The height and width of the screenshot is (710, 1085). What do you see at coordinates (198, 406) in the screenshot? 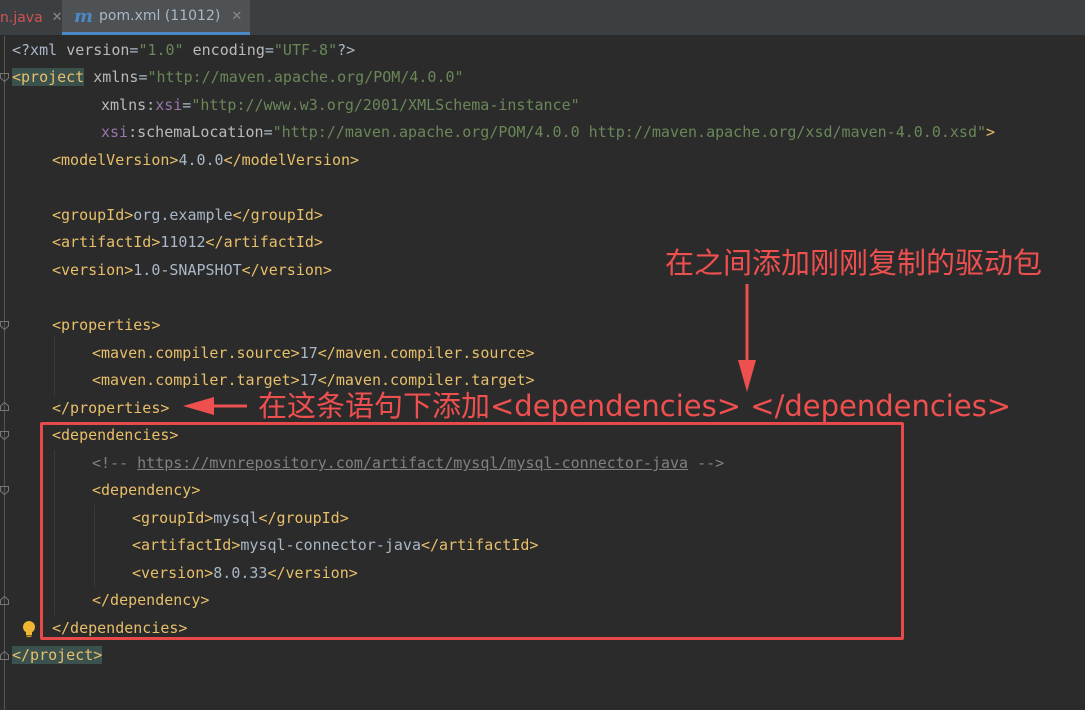
I see `arrow-left-icon` at bounding box center [198, 406].